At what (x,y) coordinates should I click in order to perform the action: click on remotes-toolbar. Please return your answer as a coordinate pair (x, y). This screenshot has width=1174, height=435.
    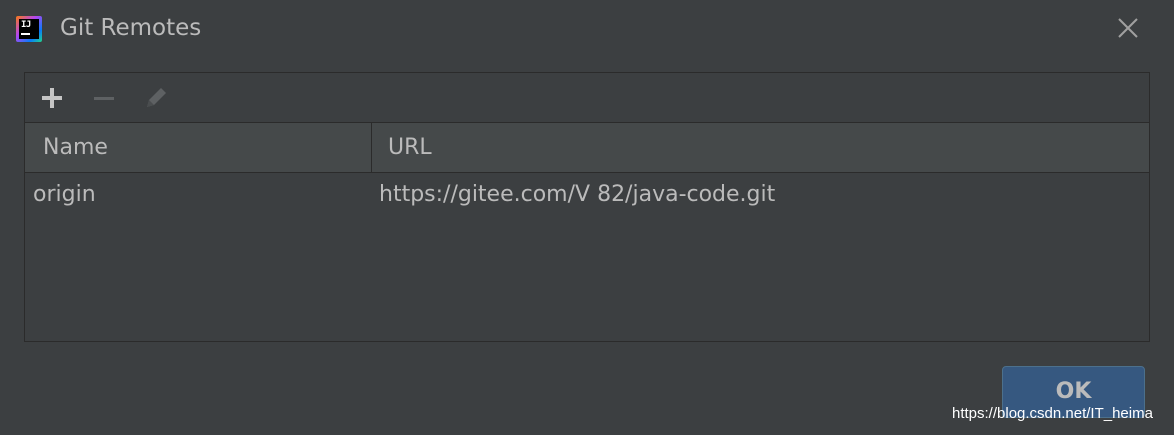
    Looking at the image, I should click on (587, 98).